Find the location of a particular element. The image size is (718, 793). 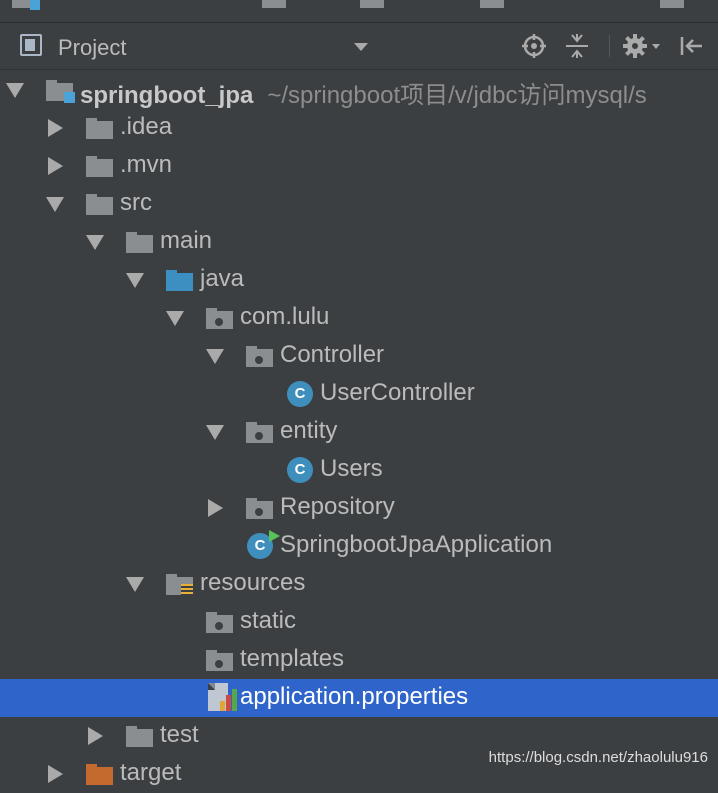

watermark: https://blog.csdn.net/zhaolulu916 is located at coordinates (598, 757).